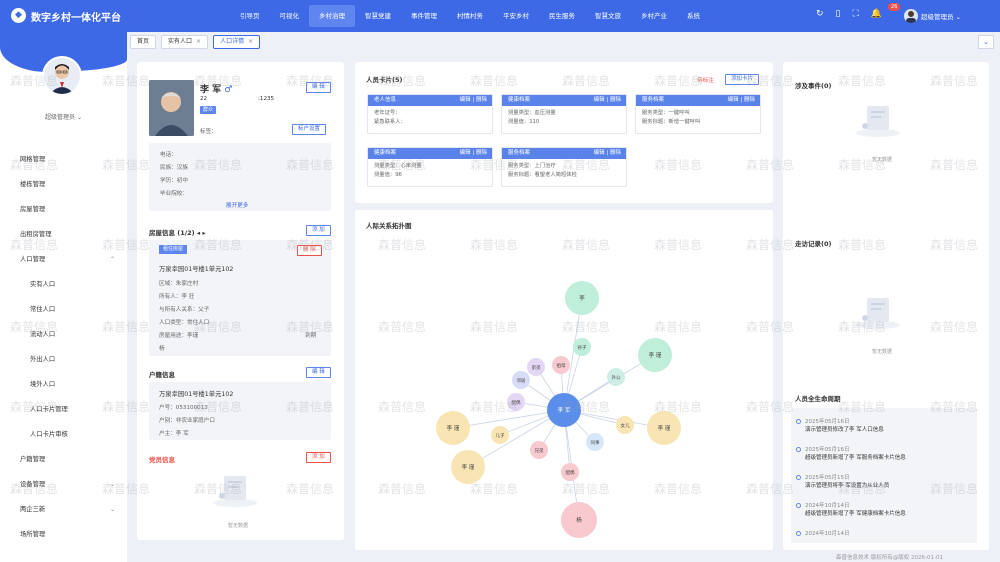 The width and height of the screenshot is (1000, 562). What do you see at coordinates (63, 184) in the screenshot?
I see `sidebar-item-building: 楼栋管理` at bounding box center [63, 184].